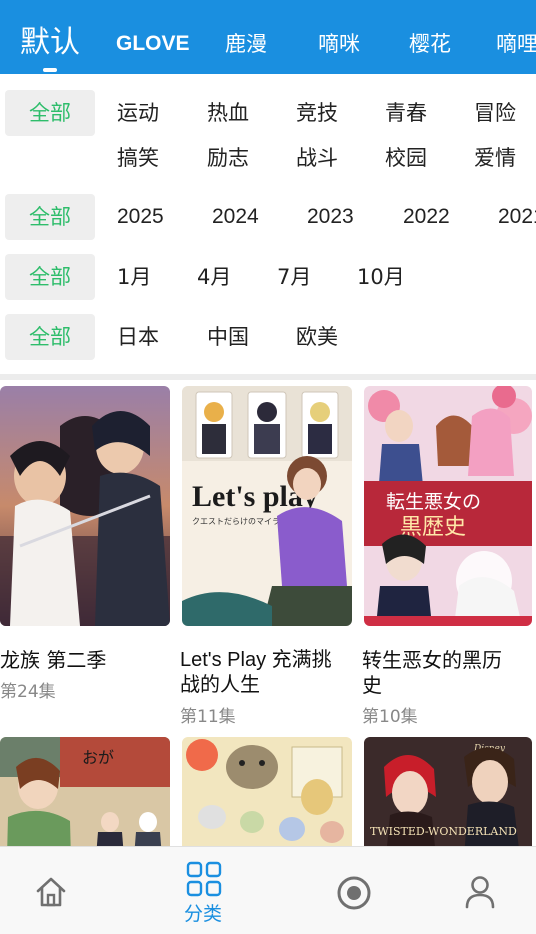 Image resolution: width=536 pixels, height=934 pixels. What do you see at coordinates (339, 37) in the screenshot?
I see `tab-dimi: 嘀咪` at bounding box center [339, 37].